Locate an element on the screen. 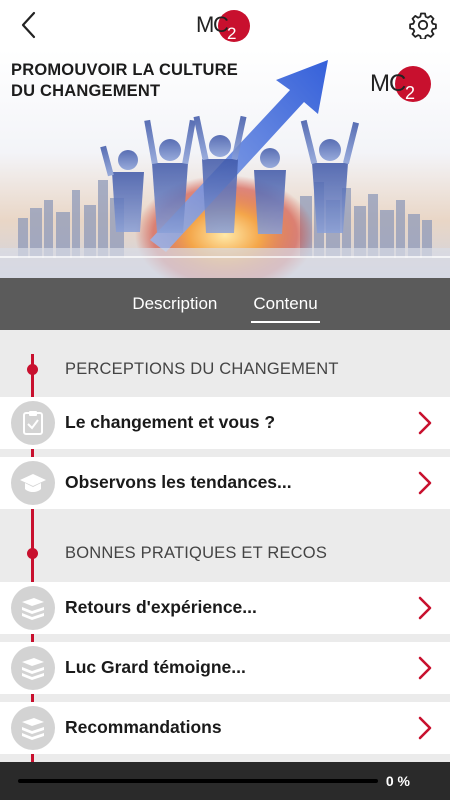 This screenshot has width=450, height=800. progress-percent: 0 % is located at coordinates (397, 781).